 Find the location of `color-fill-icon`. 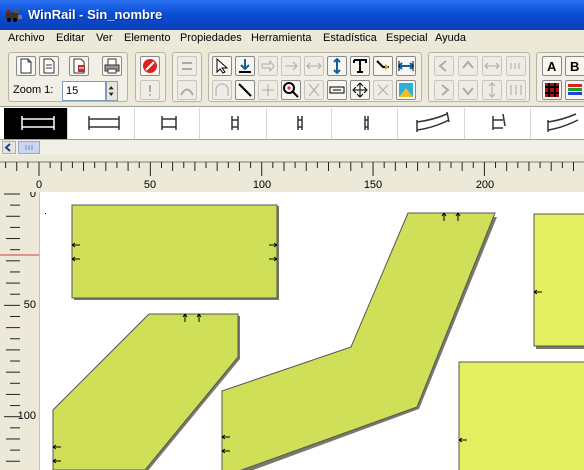

color-fill-icon is located at coordinates (406, 90).